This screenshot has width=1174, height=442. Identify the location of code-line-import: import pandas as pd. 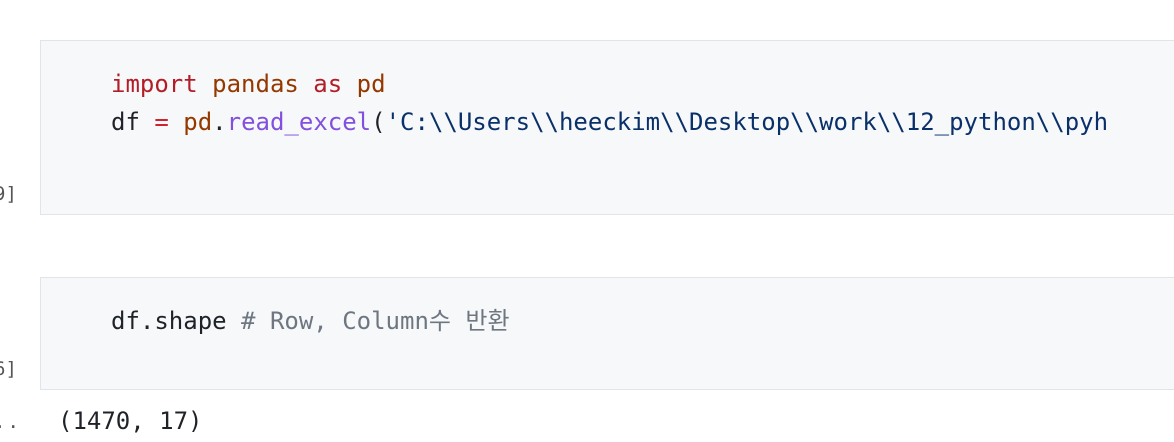
(248, 84).